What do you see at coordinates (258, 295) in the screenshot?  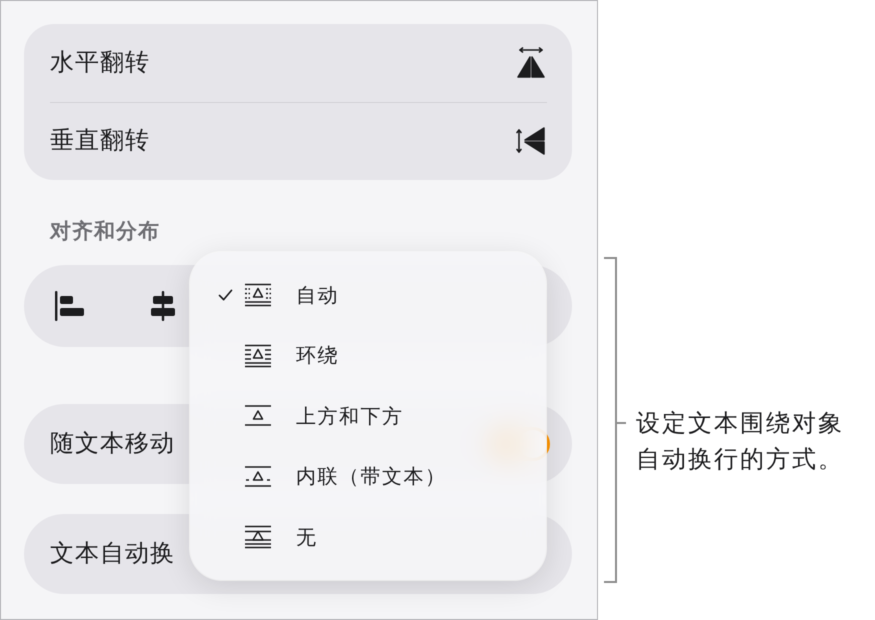 I see `wrap-auto-icon` at bounding box center [258, 295].